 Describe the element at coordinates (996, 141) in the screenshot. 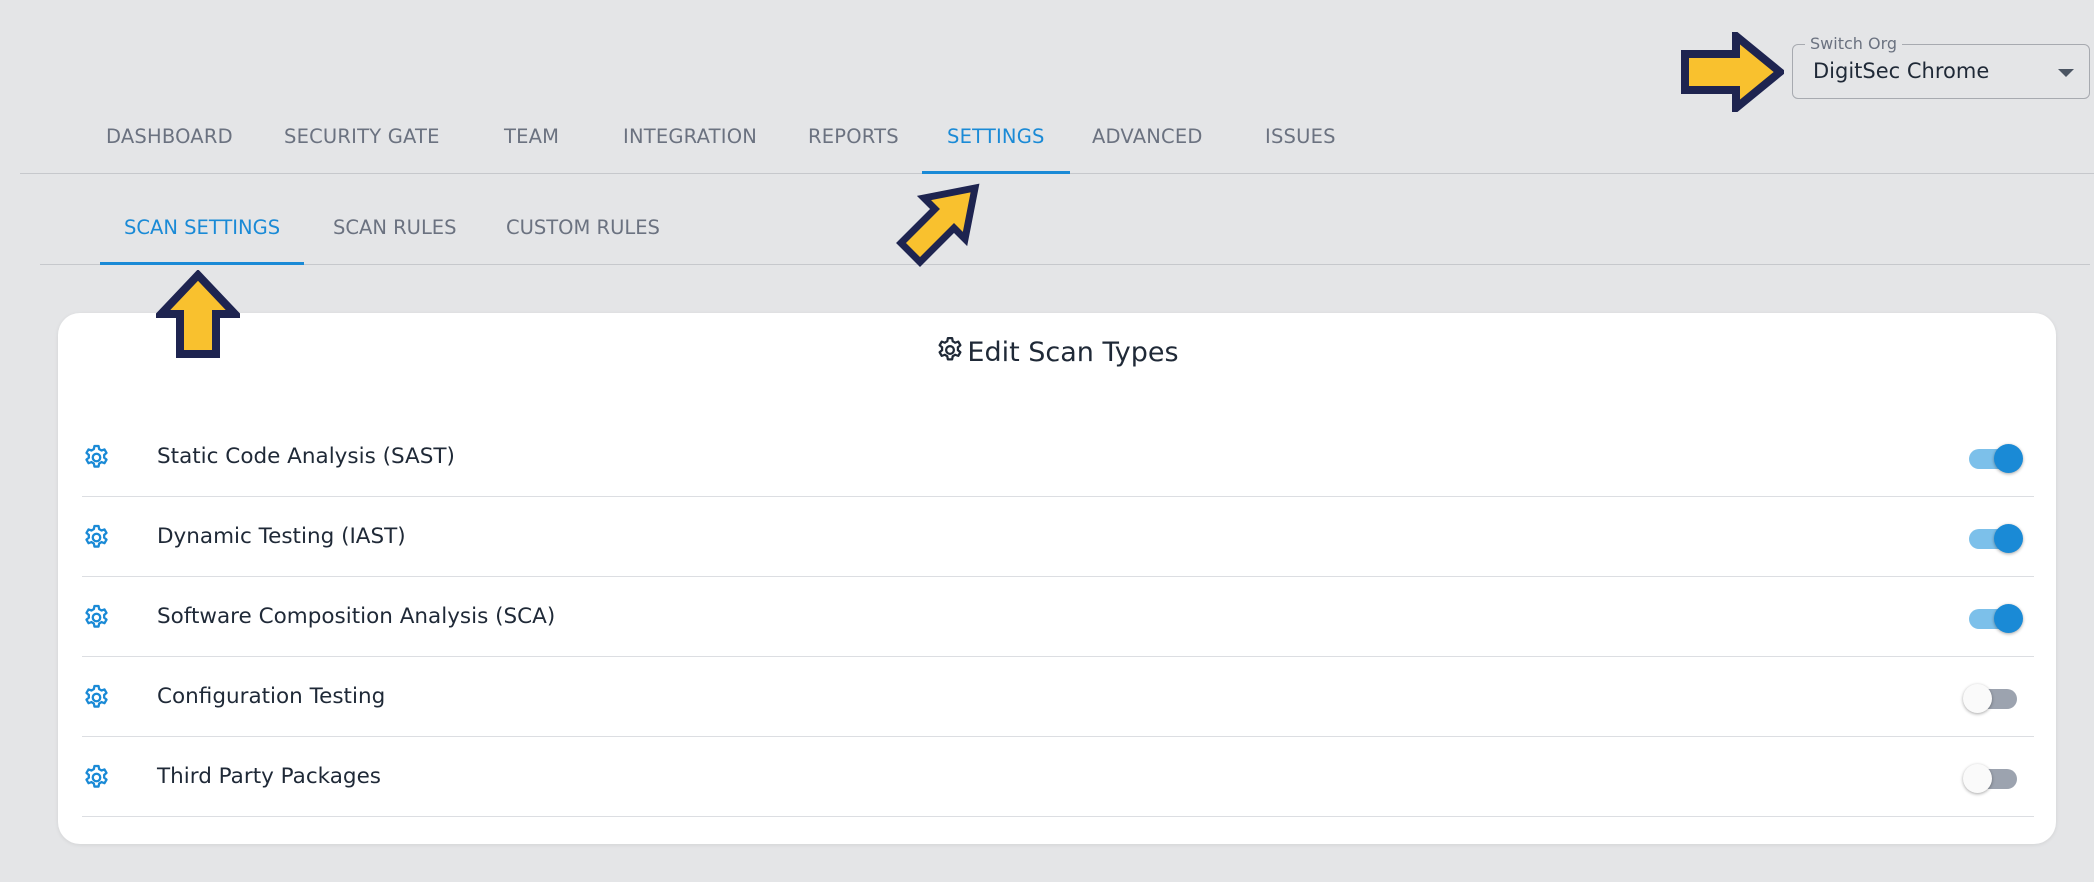

I see `tab-settings: SETTINGS` at that location.